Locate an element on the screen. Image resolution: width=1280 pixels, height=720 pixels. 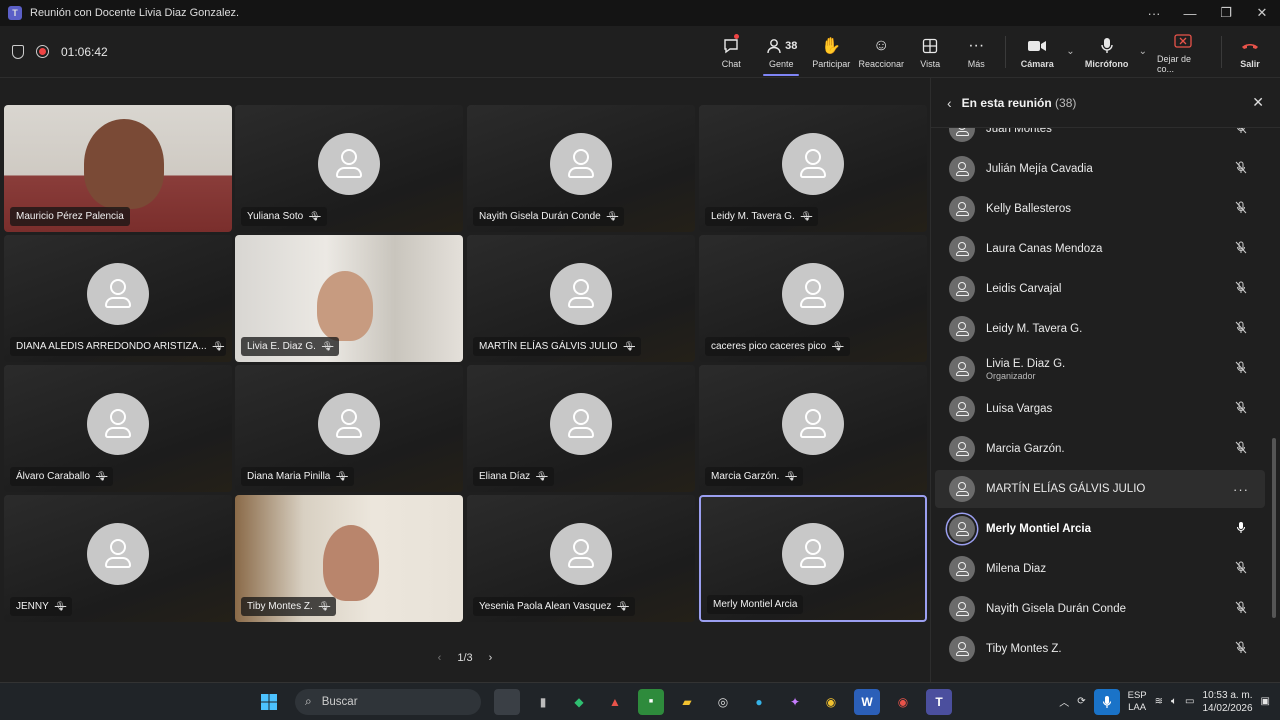
hand-icon: ✋ is located at coordinates (831, 46).